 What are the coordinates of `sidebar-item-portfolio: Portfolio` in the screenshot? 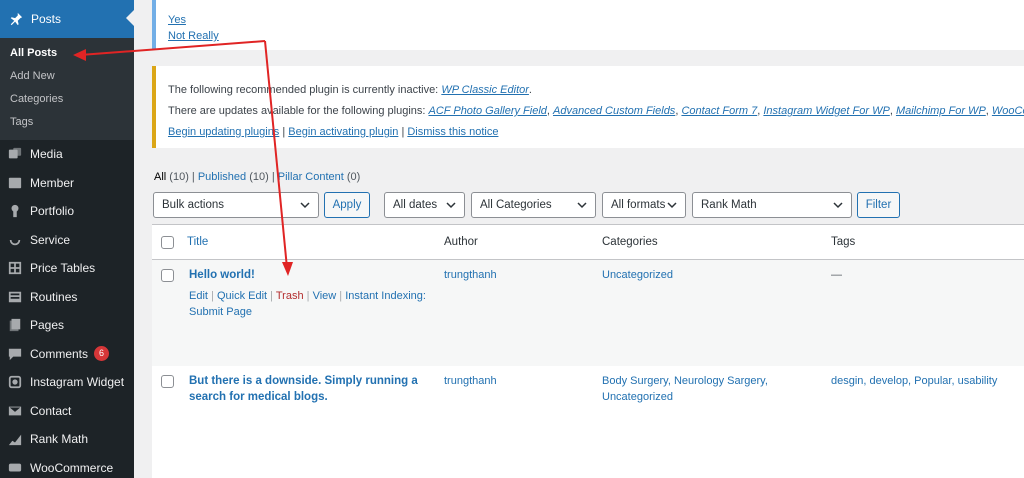 It's located at (67, 211).